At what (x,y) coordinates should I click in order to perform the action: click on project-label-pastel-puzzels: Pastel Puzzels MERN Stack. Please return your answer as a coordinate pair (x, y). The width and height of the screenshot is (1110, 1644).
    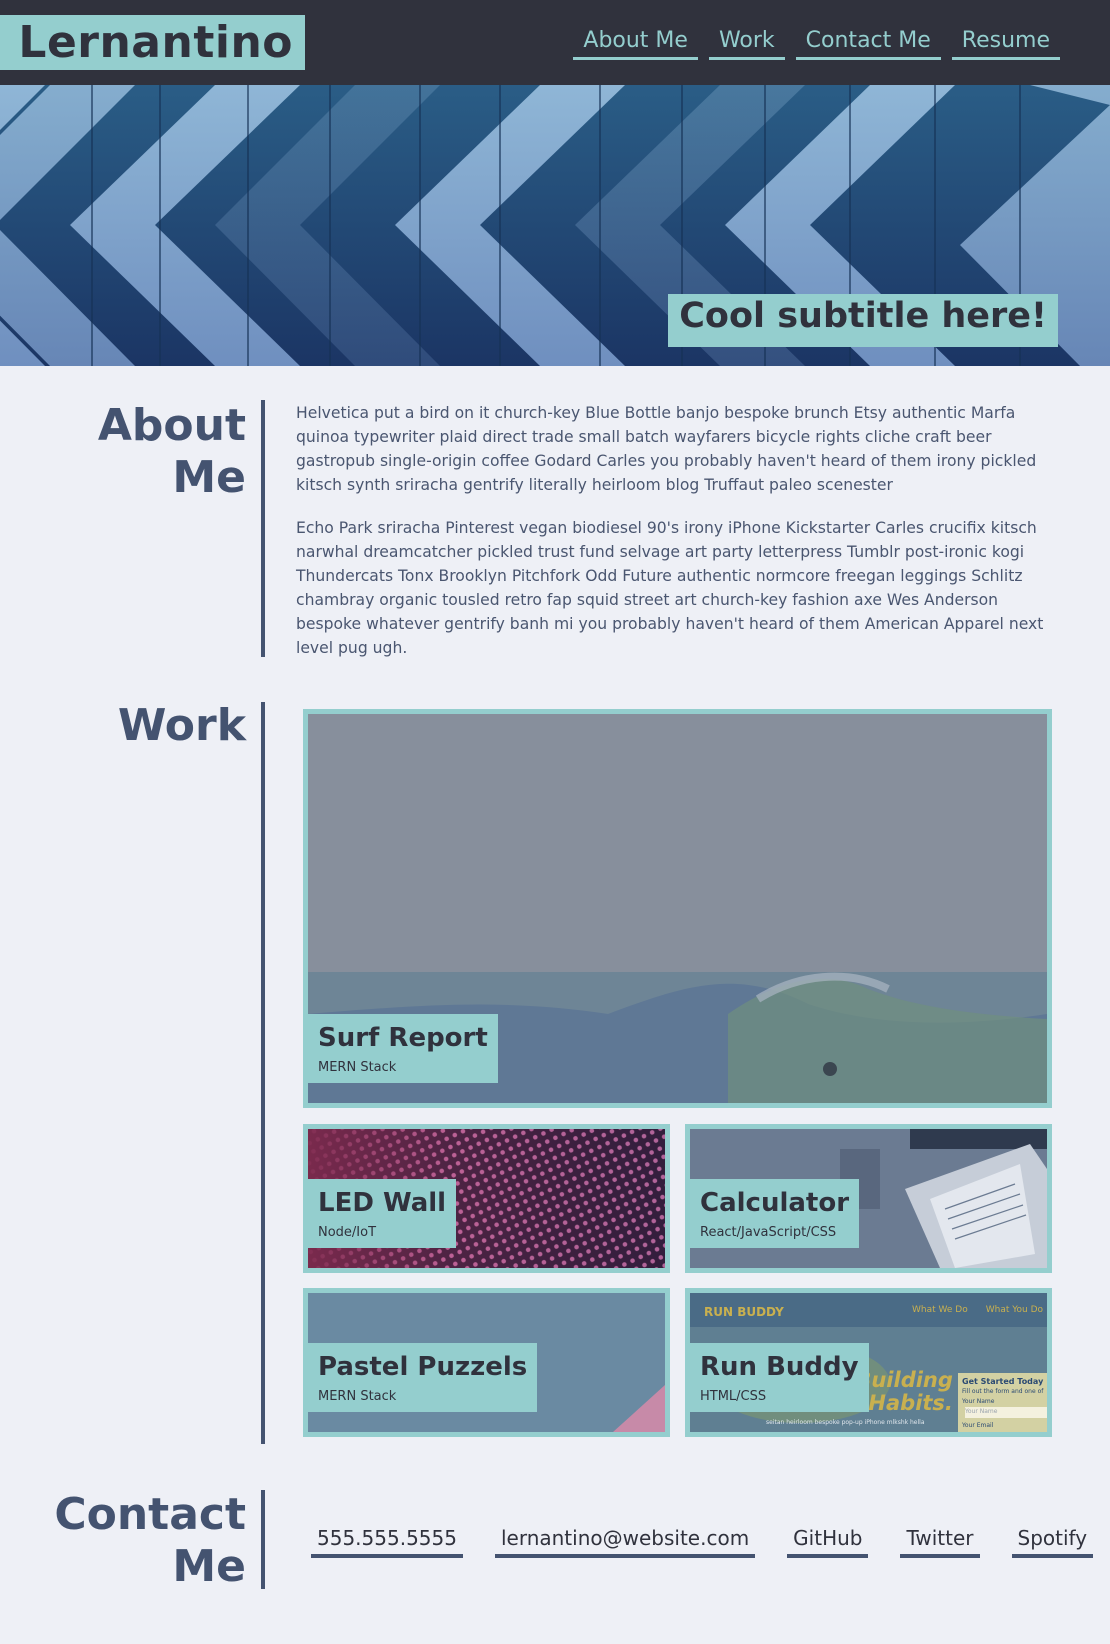
    Looking at the image, I should click on (423, 1377).